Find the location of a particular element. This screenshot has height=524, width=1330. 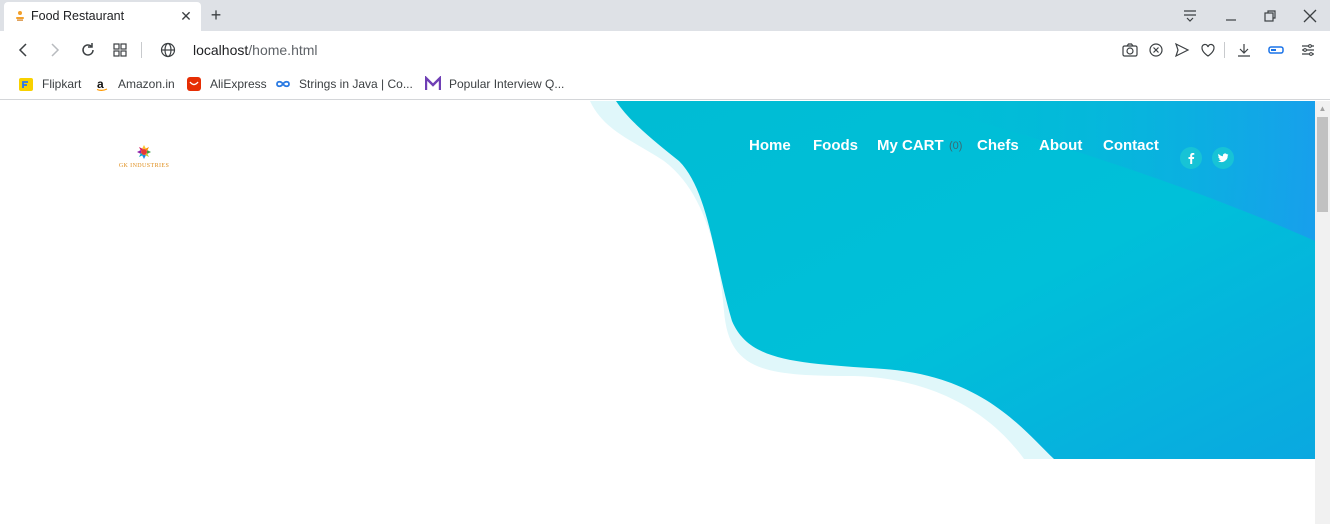

close-window-icon is located at coordinates (1310, 16).